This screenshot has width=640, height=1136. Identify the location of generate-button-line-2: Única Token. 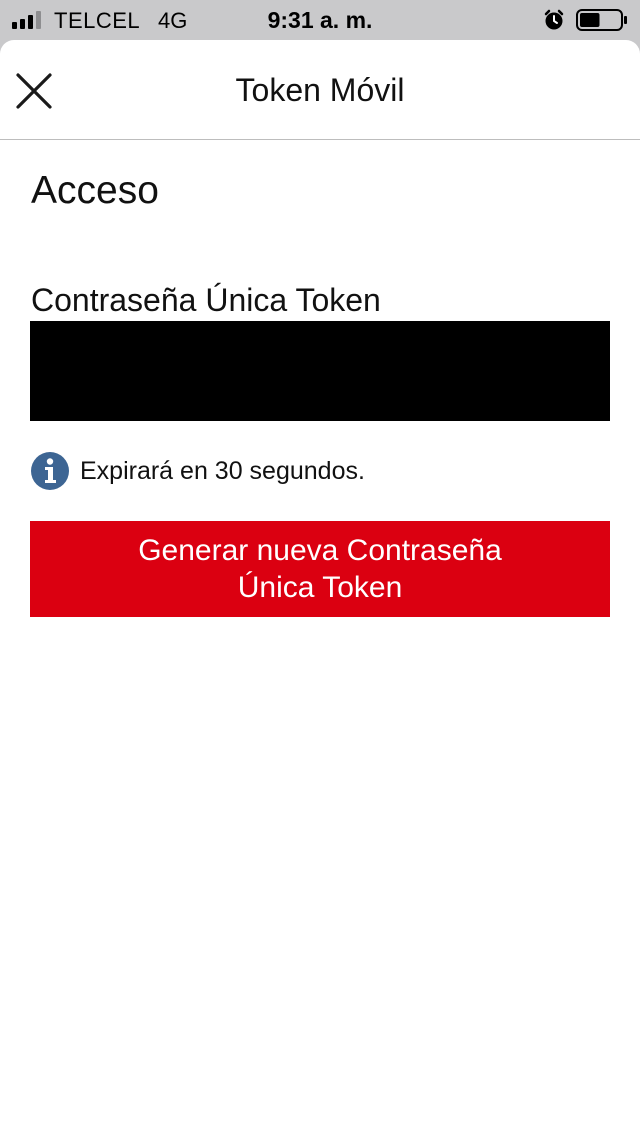
(320, 587).